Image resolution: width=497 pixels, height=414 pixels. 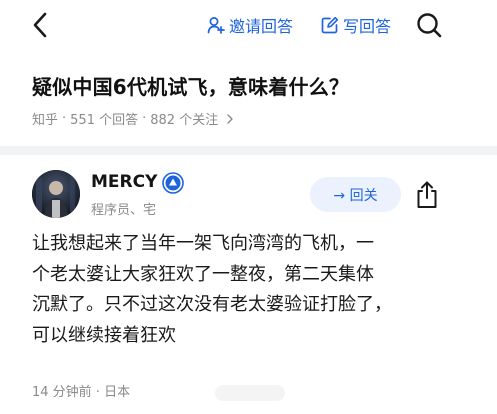 I want to click on follow-back-button: → 回关, so click(x=355, y=194).